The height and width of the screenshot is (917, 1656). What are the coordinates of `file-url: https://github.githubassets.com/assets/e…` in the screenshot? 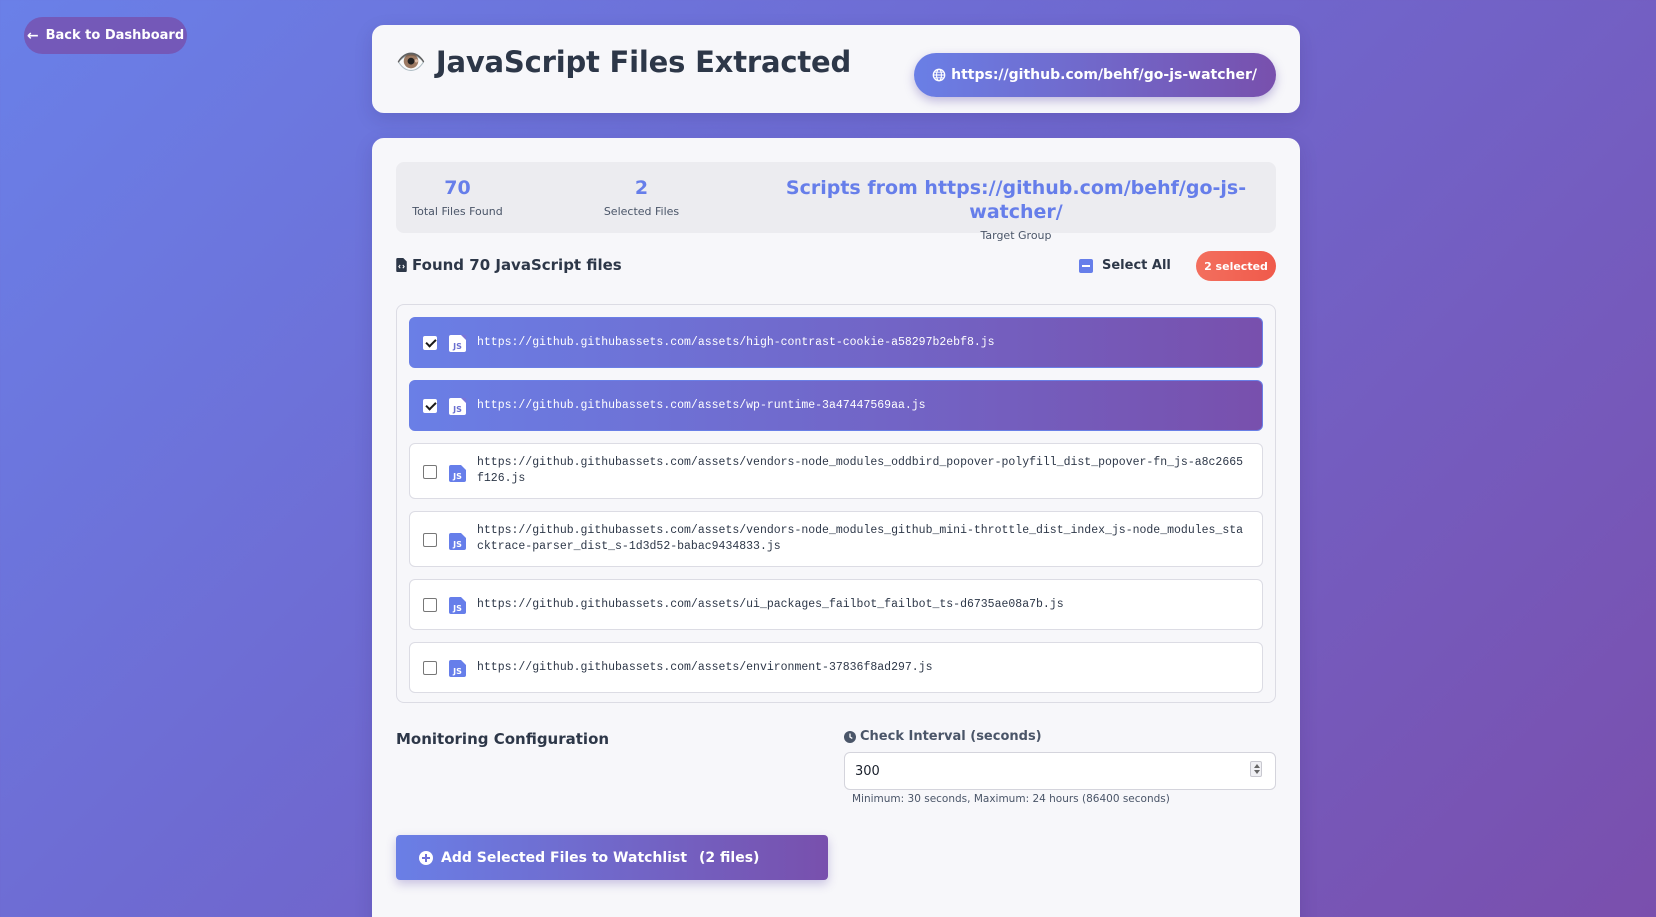 It's located at (705, 667).